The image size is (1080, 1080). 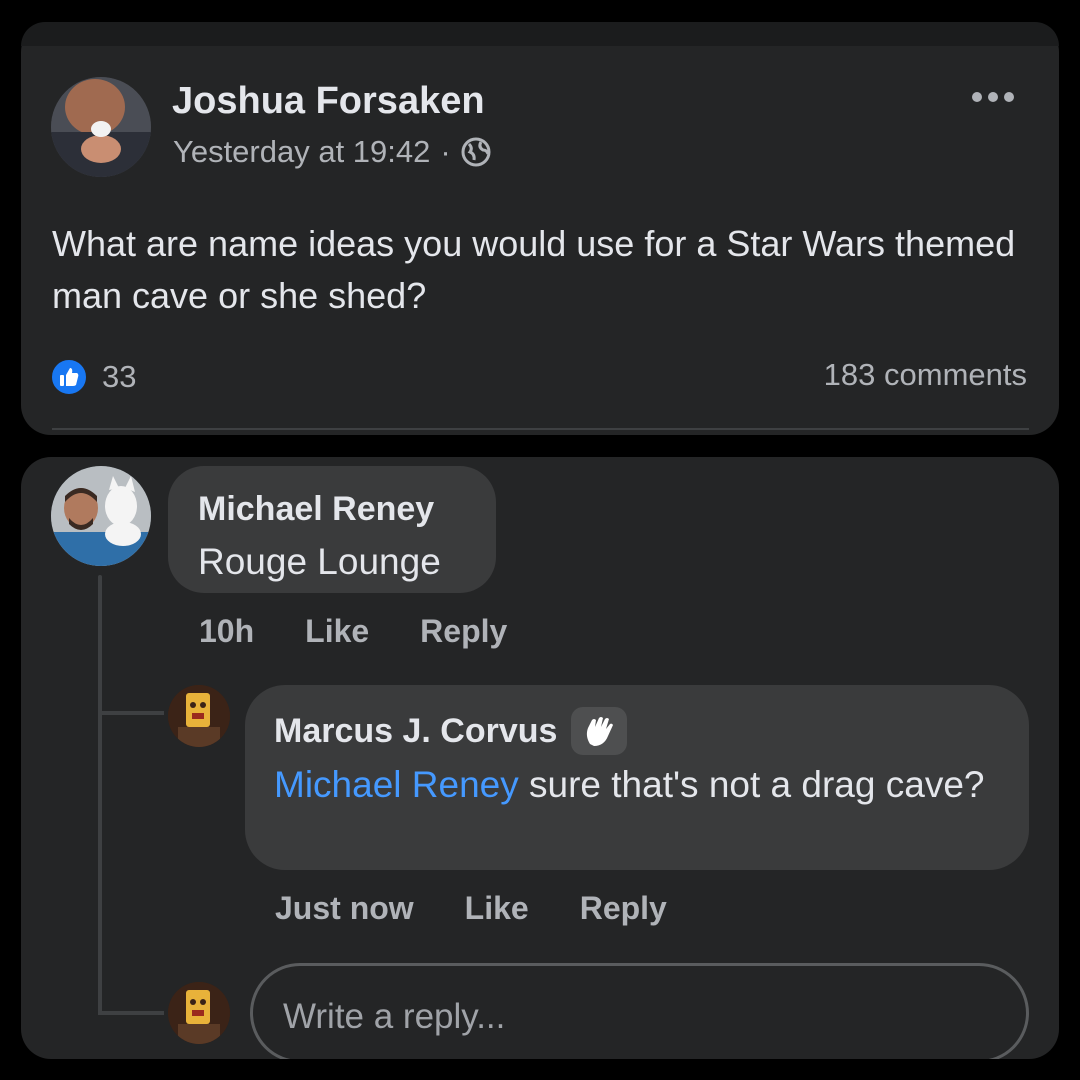 What do you see at coordinates (332, 529) in the screenshot?
I see `comment-bubble: Michael Reney Rouge Lounge` at bounding box center [332, 529].